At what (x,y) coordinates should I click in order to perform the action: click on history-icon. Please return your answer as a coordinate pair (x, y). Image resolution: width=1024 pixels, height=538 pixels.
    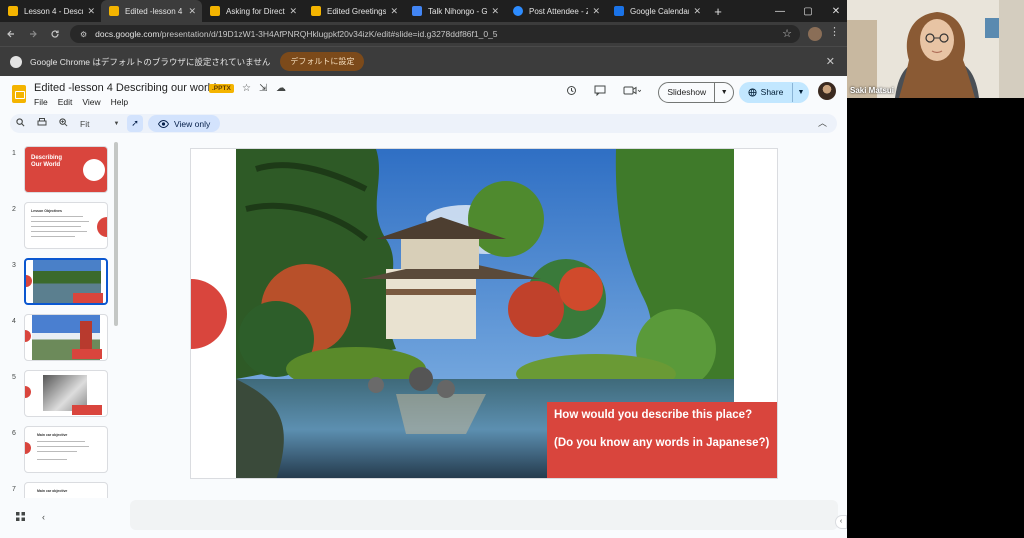
    Looking at the image, I should click on (571, 92).